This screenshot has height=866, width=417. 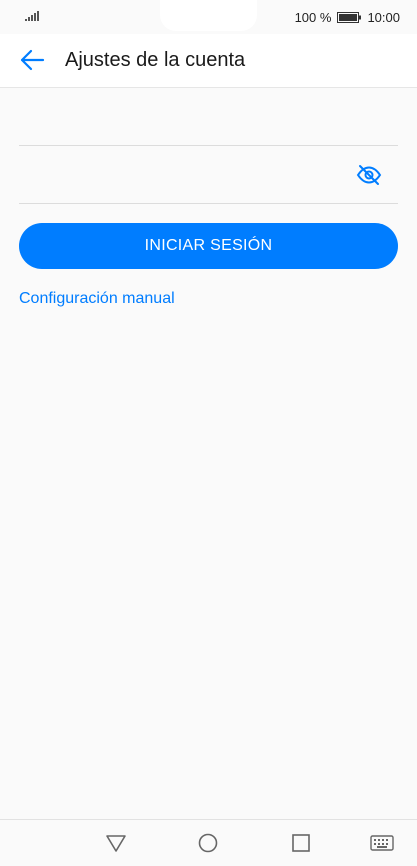 I want to click on arrow-left-icon, so click(x=32, y=60).